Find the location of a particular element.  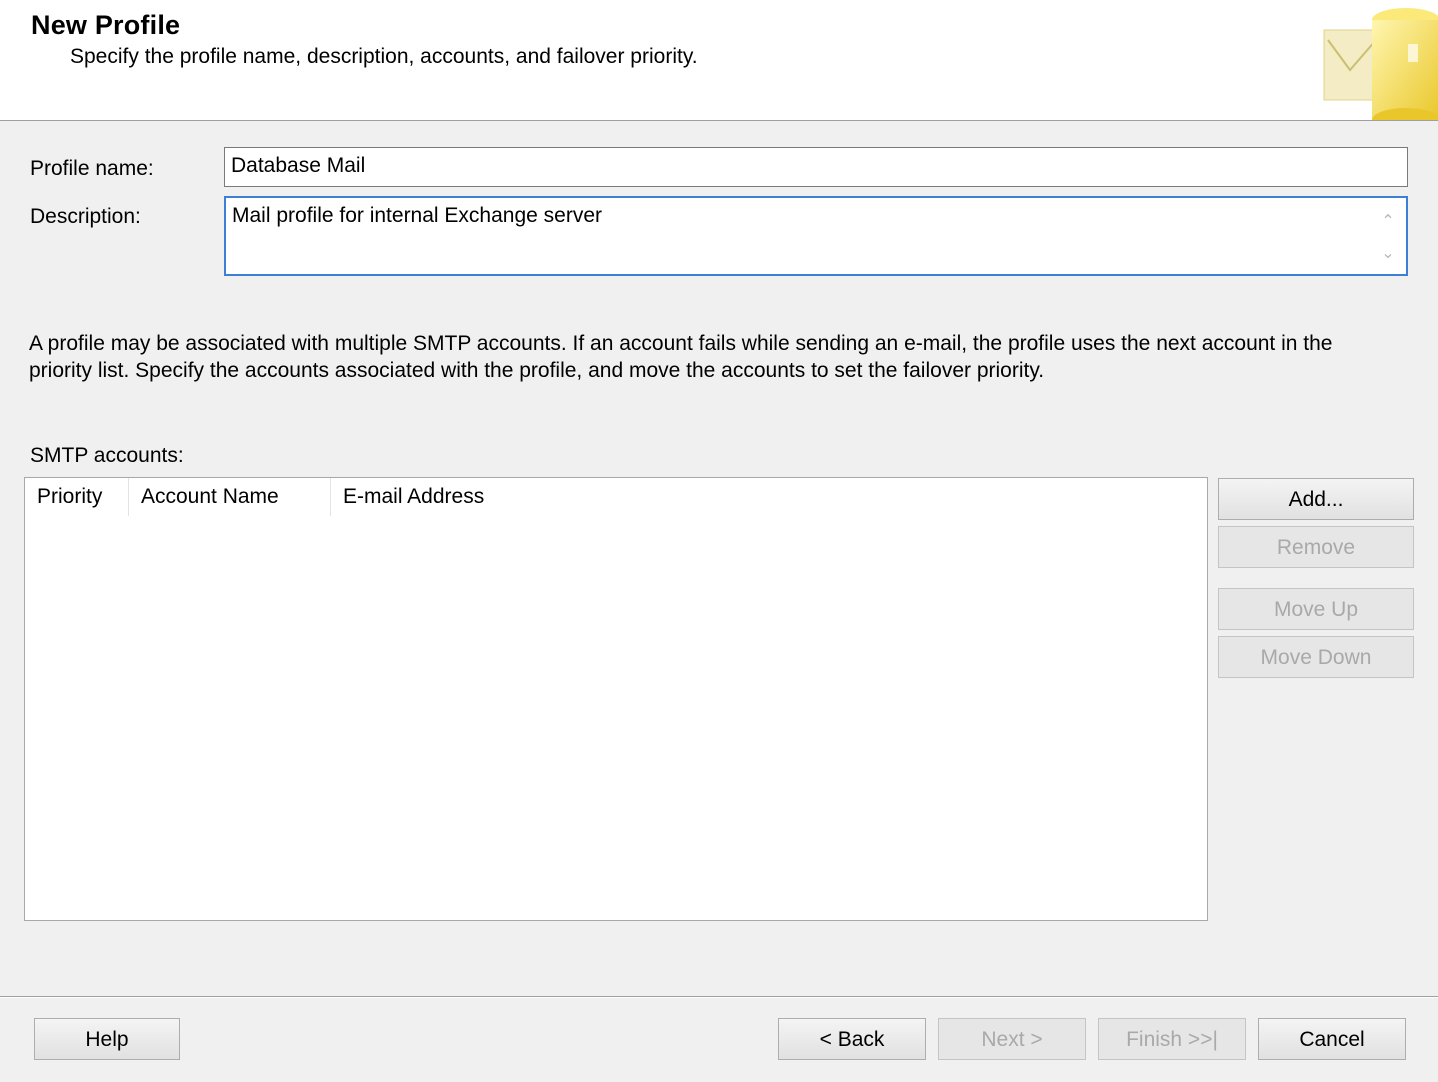

smtp-accounts-label: SMTP accounts: is located at coordinates (107, 455).